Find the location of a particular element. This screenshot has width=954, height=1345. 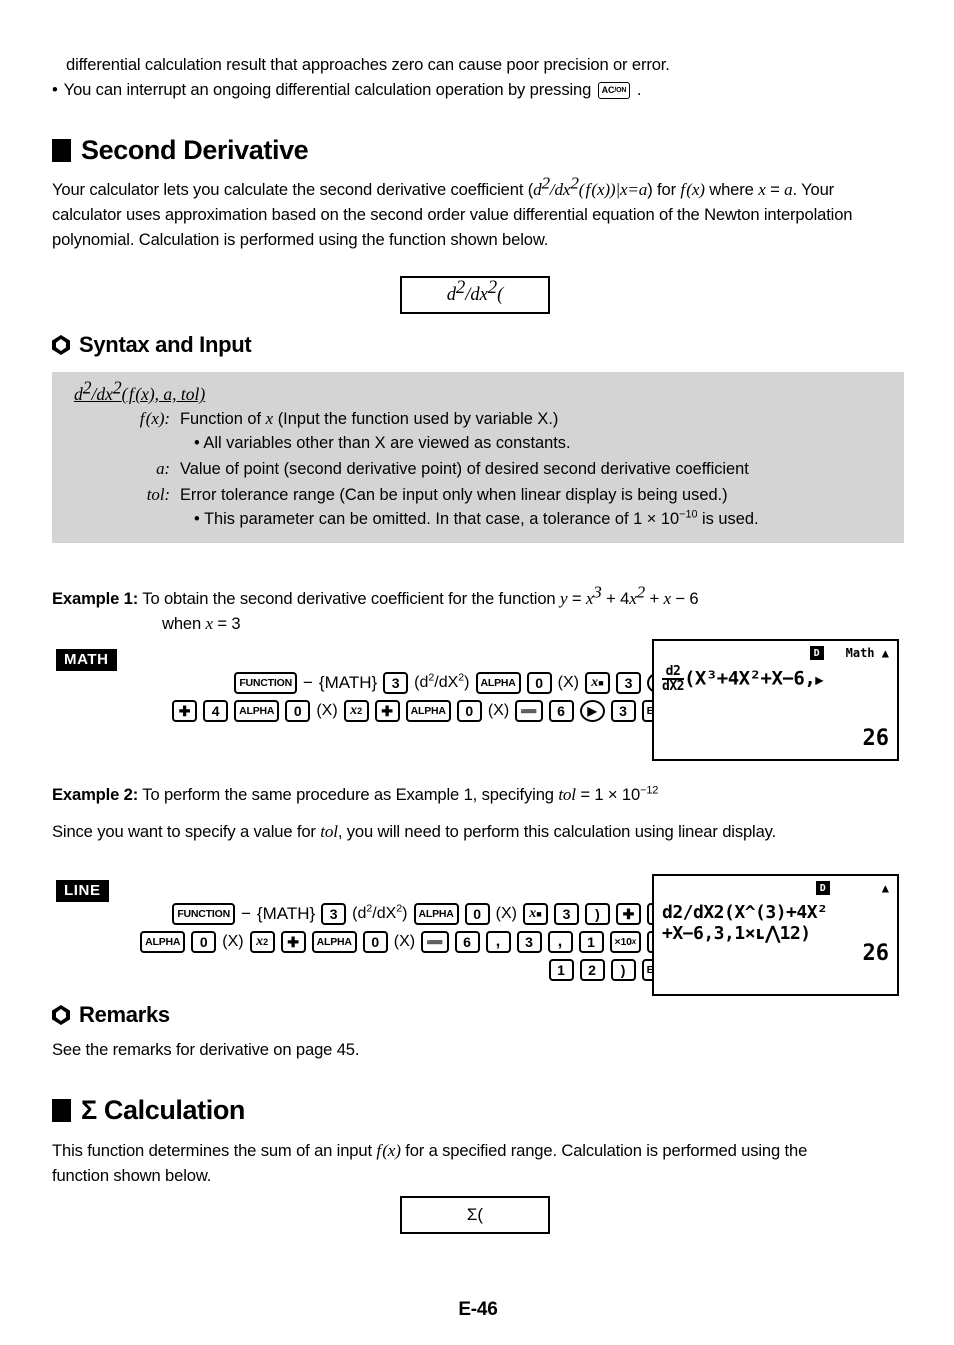

diamond-bullet-icon-remarks is located at coordinates (61, 1015).